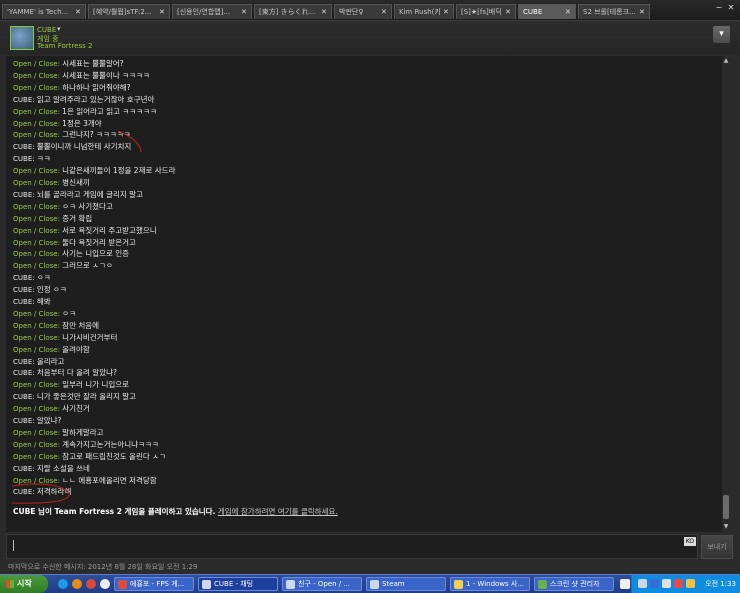 This screenshot has height=593, width=740. I want to click on chat-message: CUBE: 알았냐?, so click(37, 420).